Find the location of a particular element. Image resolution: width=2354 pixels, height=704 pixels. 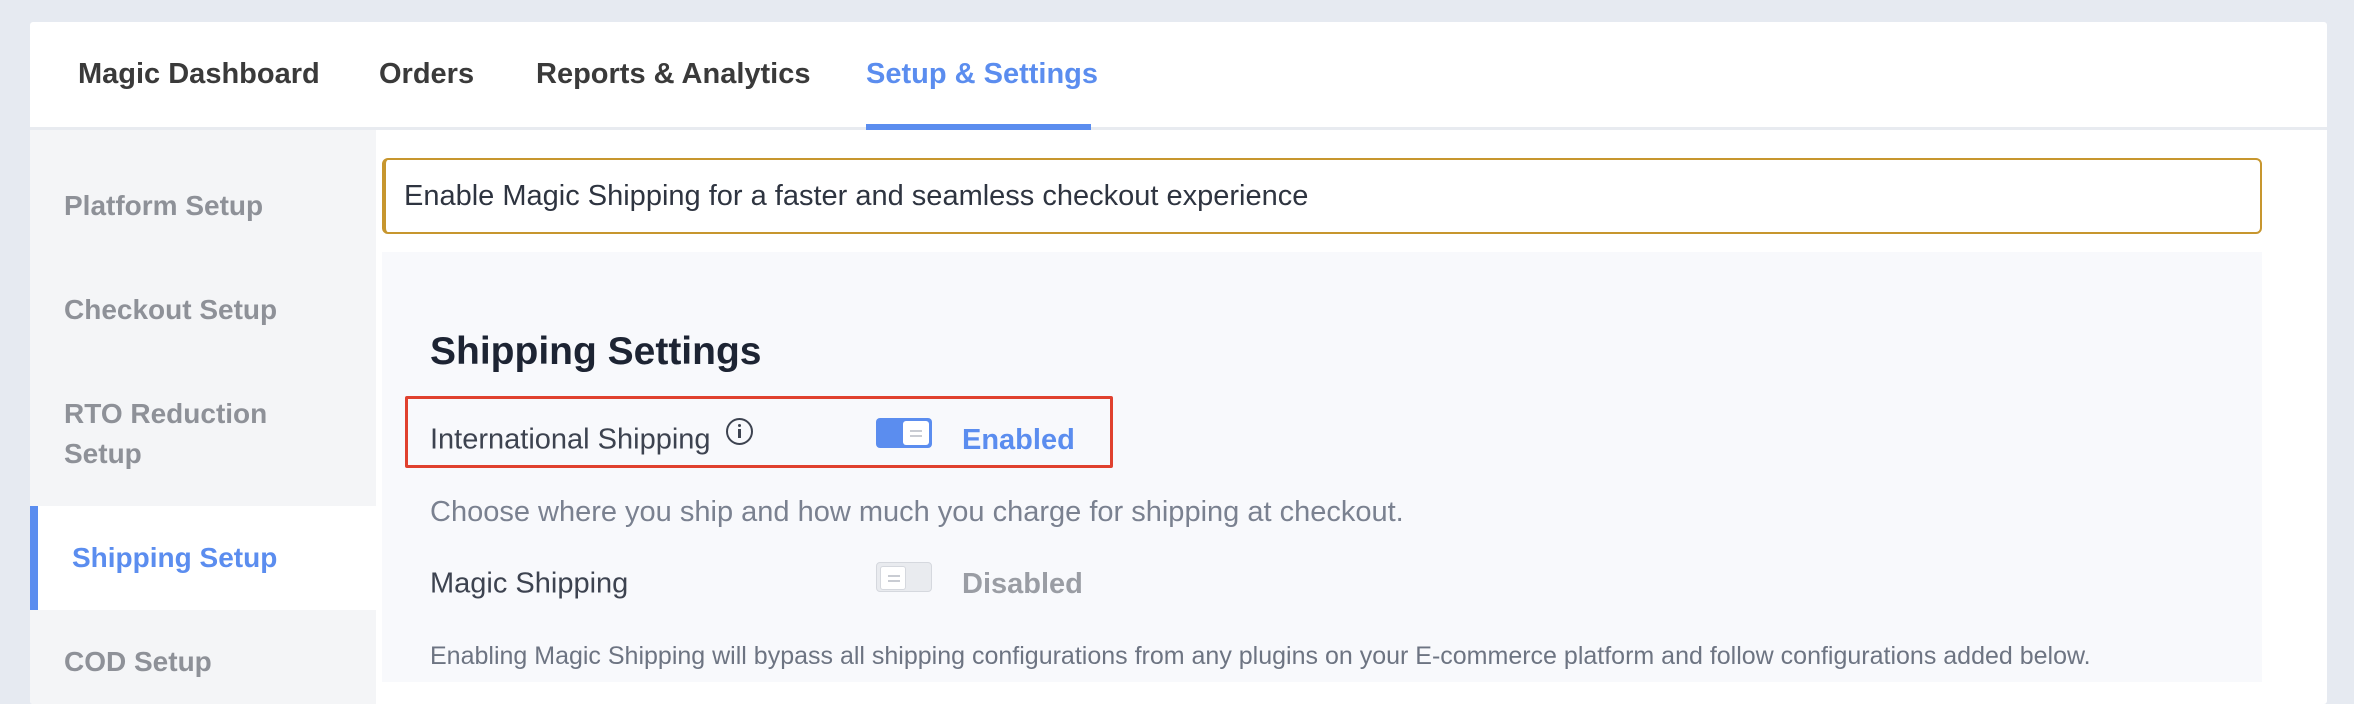

sidebar-item-label: RTO Reduction Setup is located at coordinates (166, 433).